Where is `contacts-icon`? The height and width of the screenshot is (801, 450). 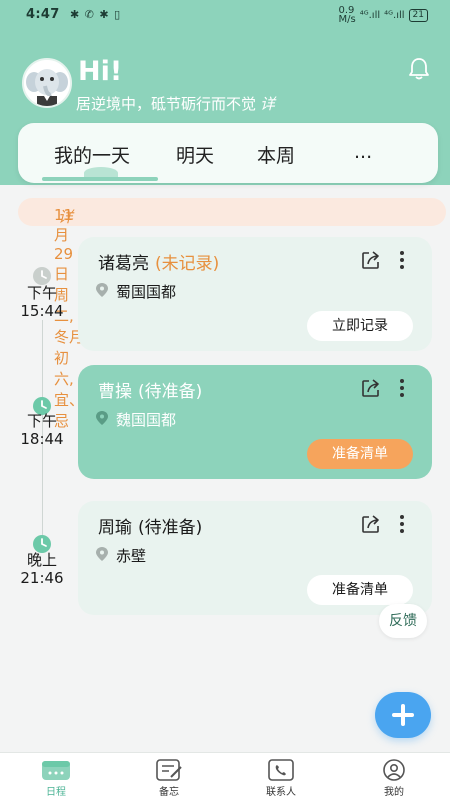
contacts-icon is located at coordinates (281, 770).